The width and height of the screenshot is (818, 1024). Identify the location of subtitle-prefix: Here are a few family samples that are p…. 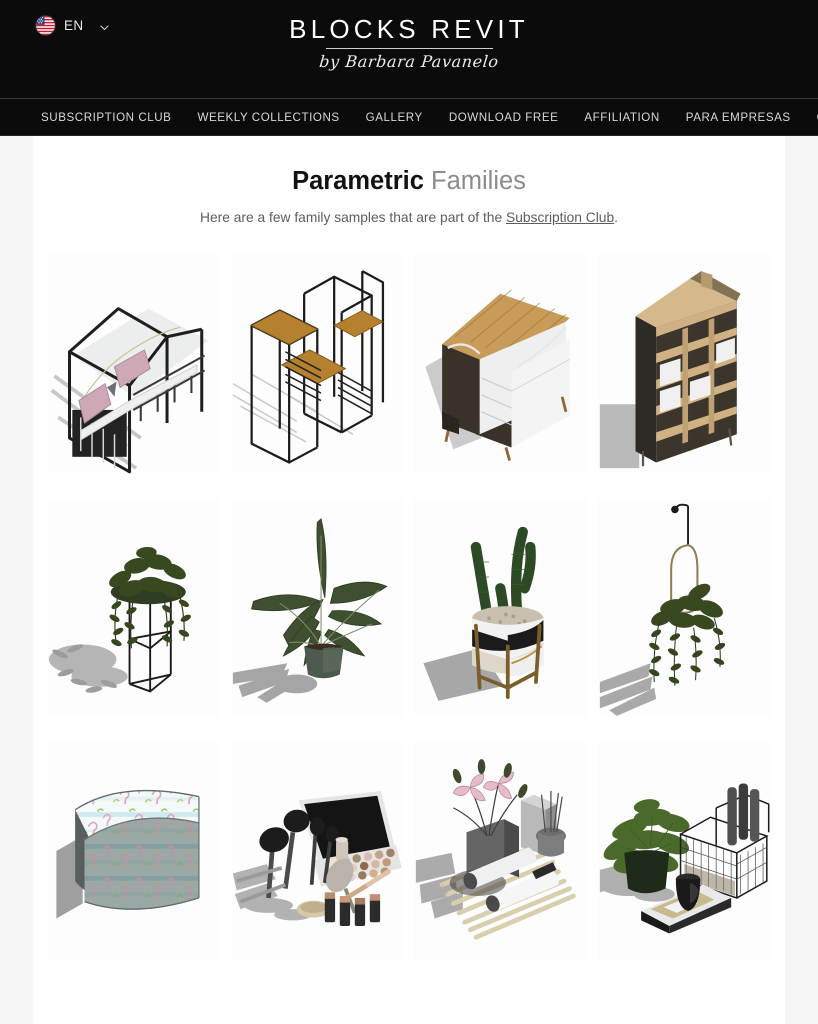
(353, 217).